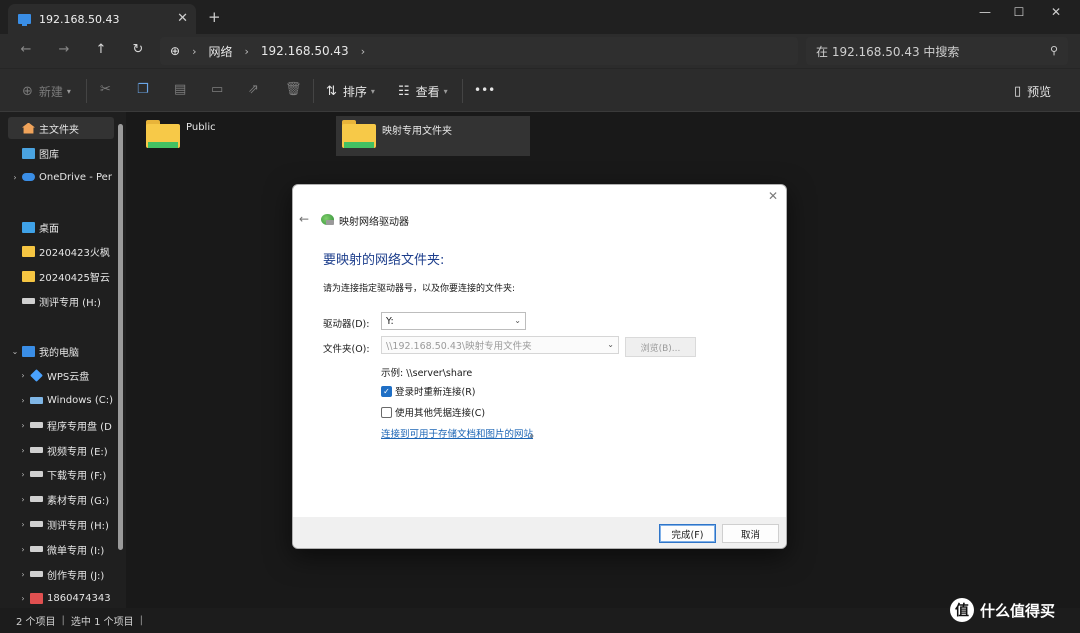 The width and height of the screenshot is (1080, 633). I want to click on back-button: ←, so click(26, 49).